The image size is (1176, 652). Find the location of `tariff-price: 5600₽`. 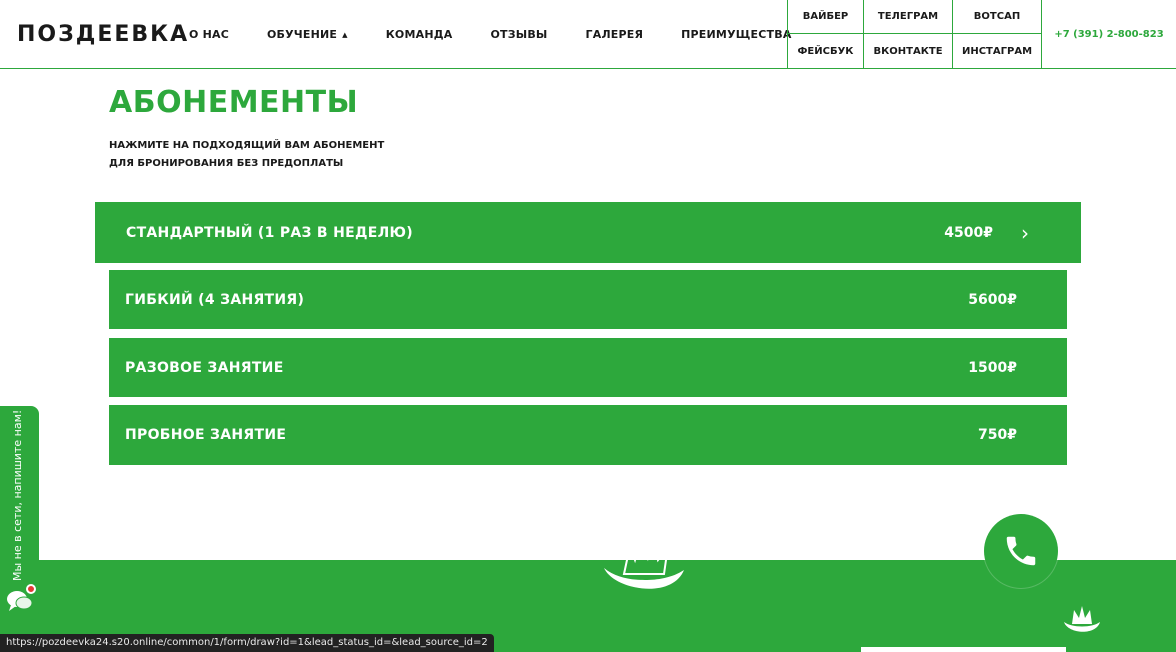

tariff-price: 5600₽ is located at coordinates (992, 299).